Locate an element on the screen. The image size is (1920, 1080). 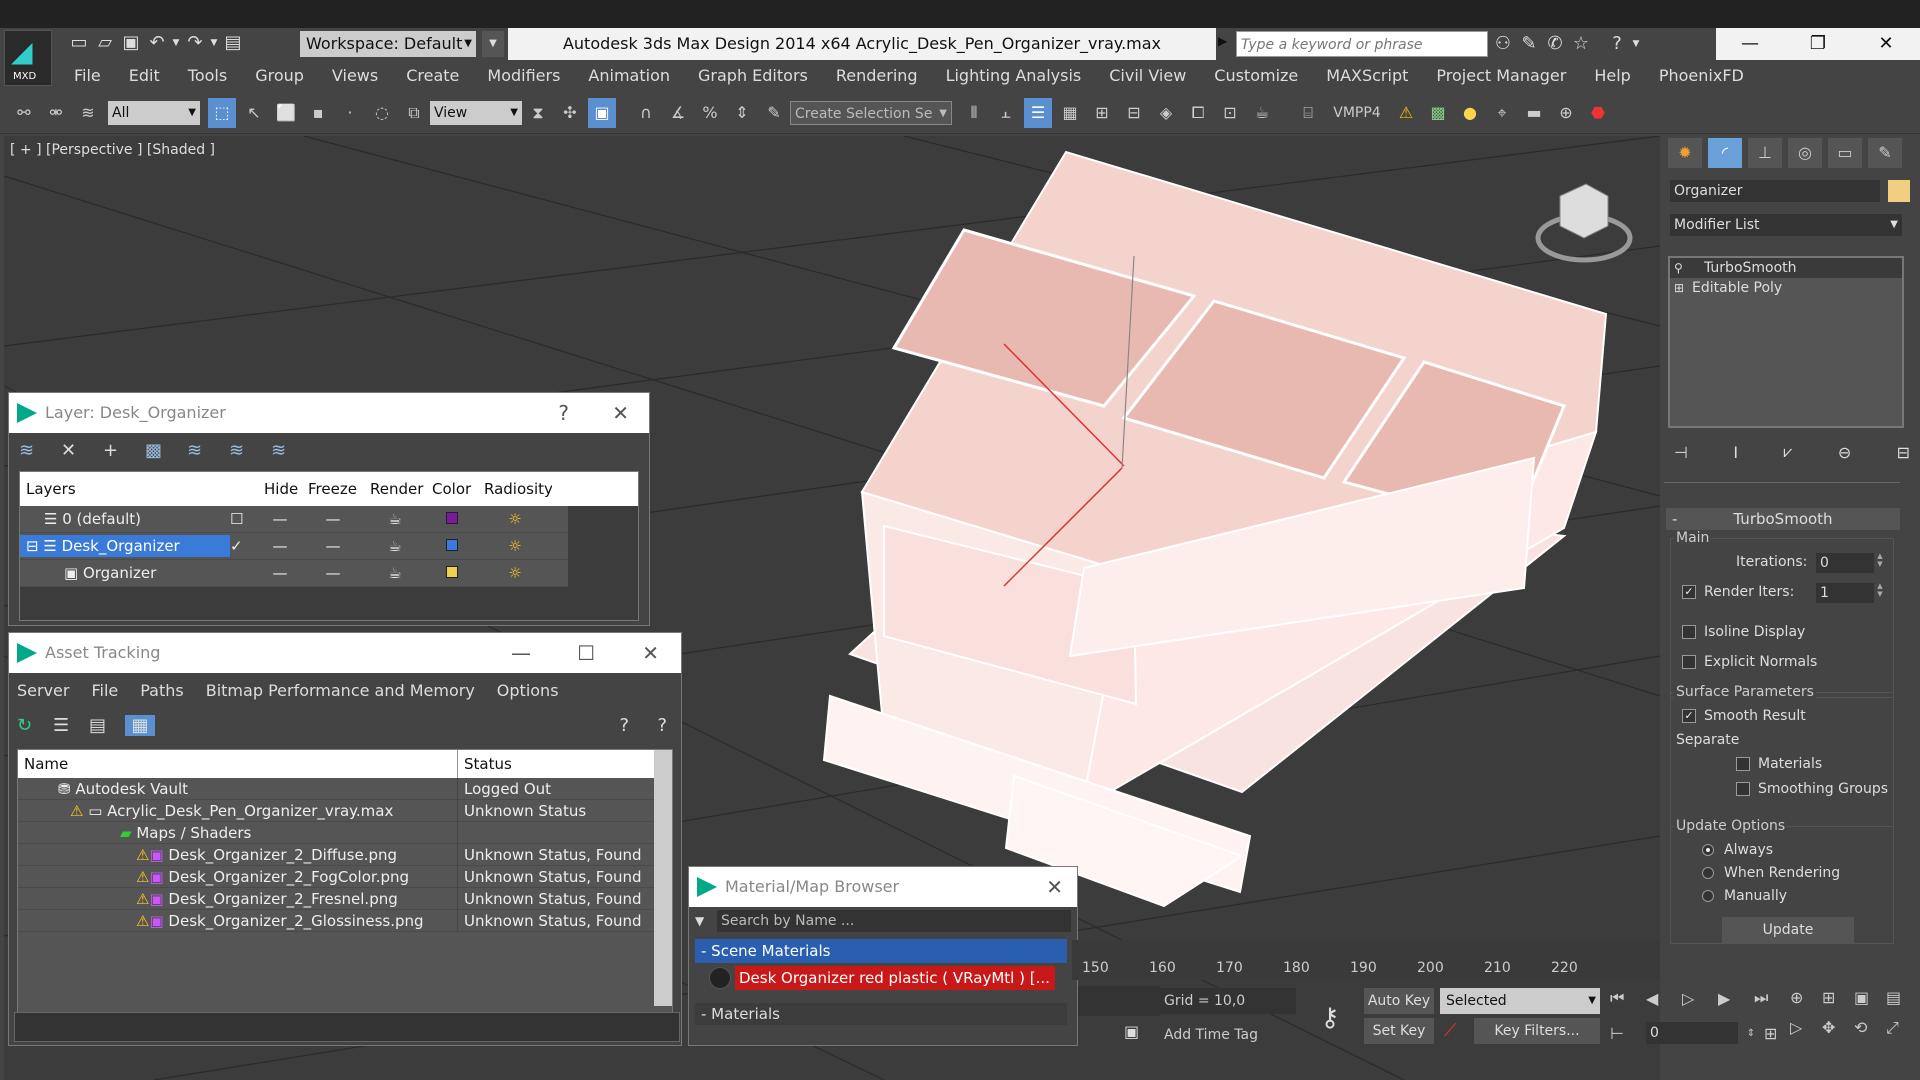
open-file-icon: ▱ is located at coordinates (105, 43).